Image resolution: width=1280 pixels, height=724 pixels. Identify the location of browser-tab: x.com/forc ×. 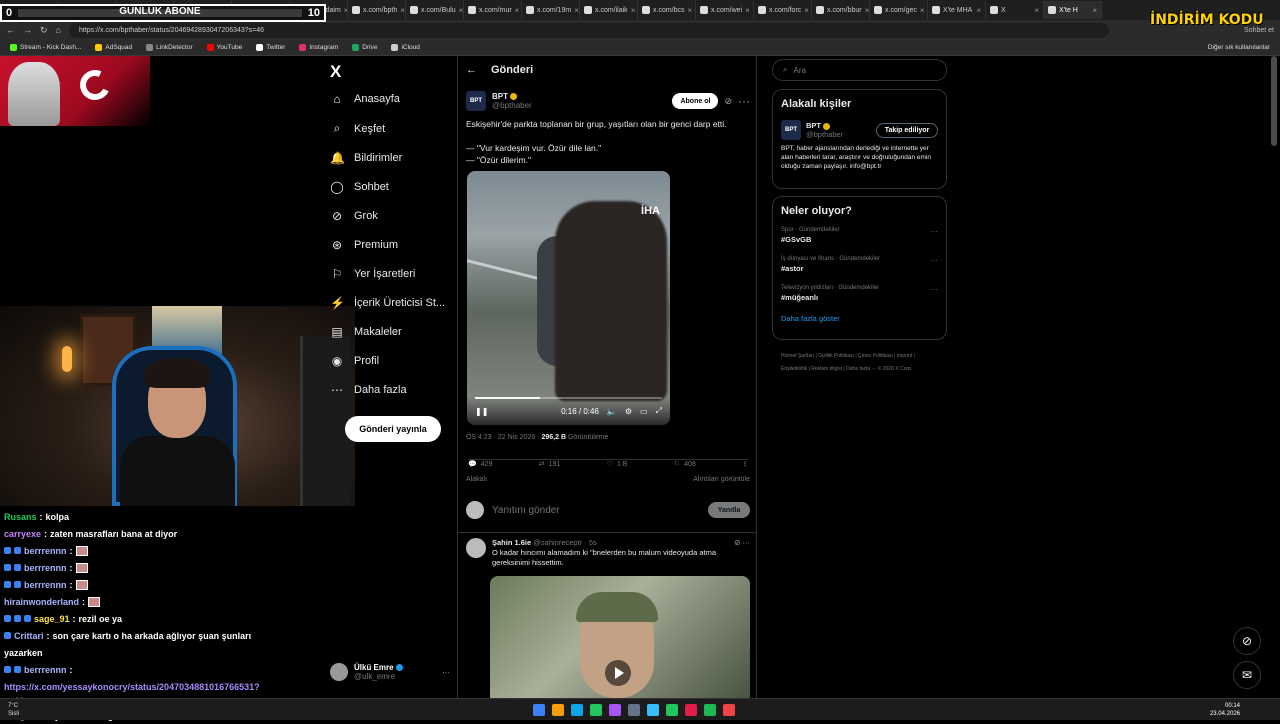
(783, 10).